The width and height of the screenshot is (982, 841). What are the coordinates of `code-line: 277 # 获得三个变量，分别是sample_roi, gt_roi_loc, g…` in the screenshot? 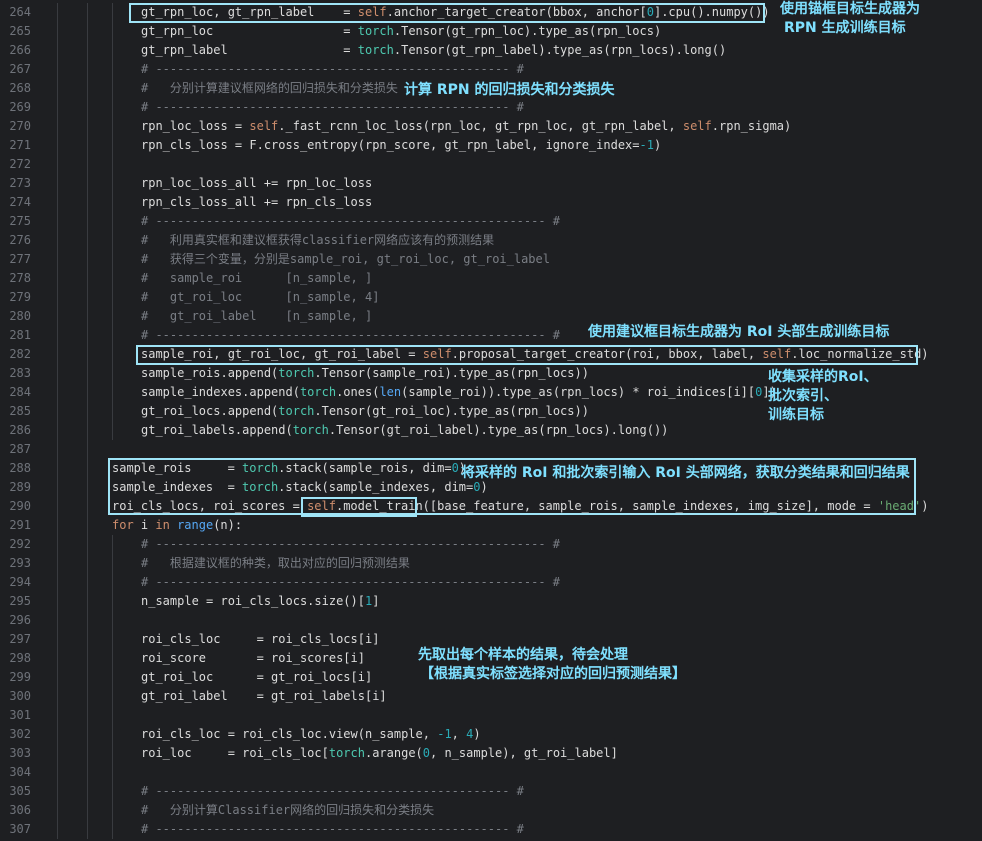 It's located at (491, 259).